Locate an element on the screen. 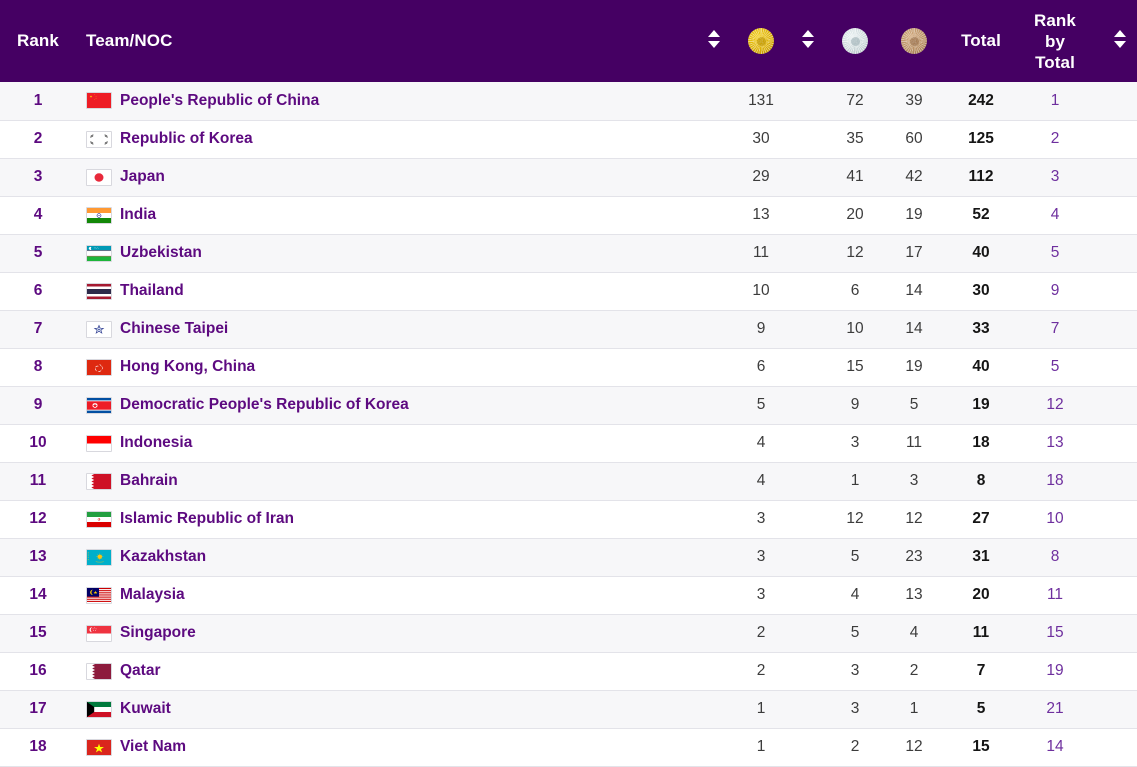 The width and height of the screenshot is (1137, 767). table-row: 16 Qatar 2 3 2 7 19 is located at coordinates (568, 671).